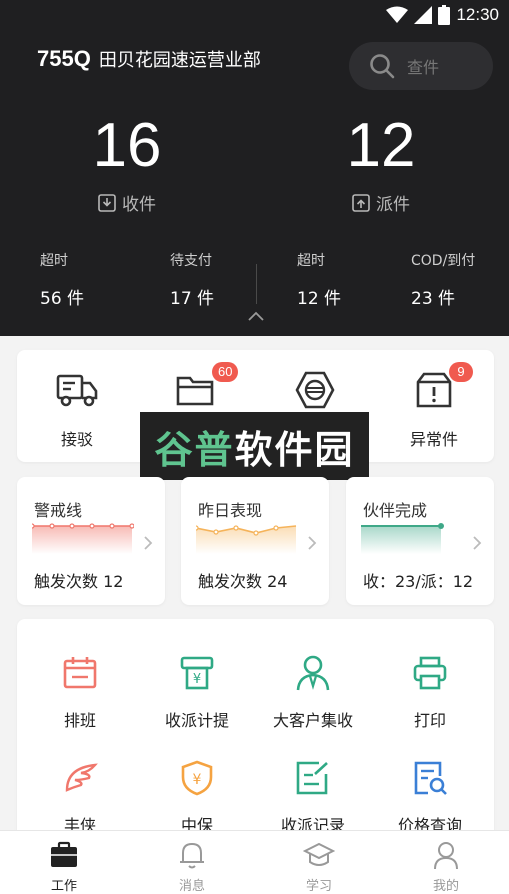  I want to click on box-alert-icon, so click(434, 390).